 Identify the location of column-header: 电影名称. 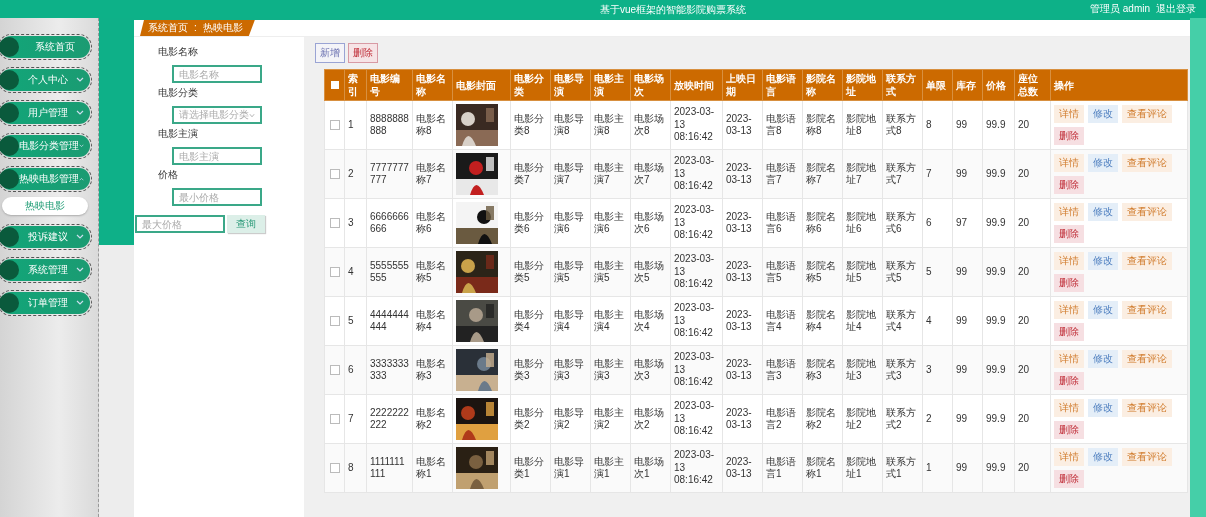
(432, 85).